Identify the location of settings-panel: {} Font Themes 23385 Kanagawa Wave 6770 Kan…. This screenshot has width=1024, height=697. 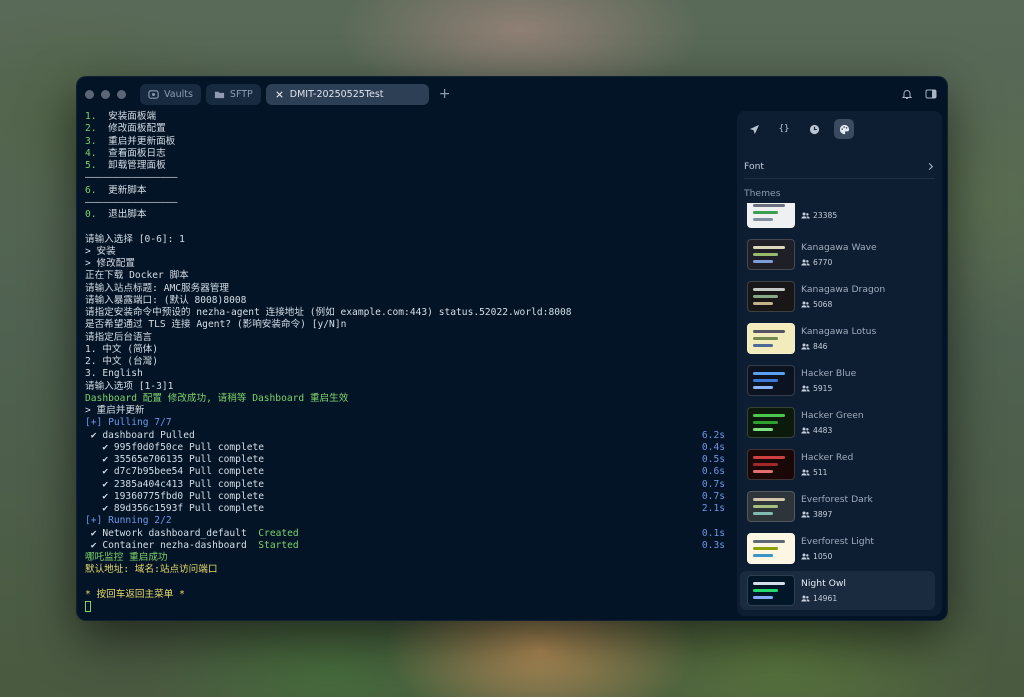
(839, 363).